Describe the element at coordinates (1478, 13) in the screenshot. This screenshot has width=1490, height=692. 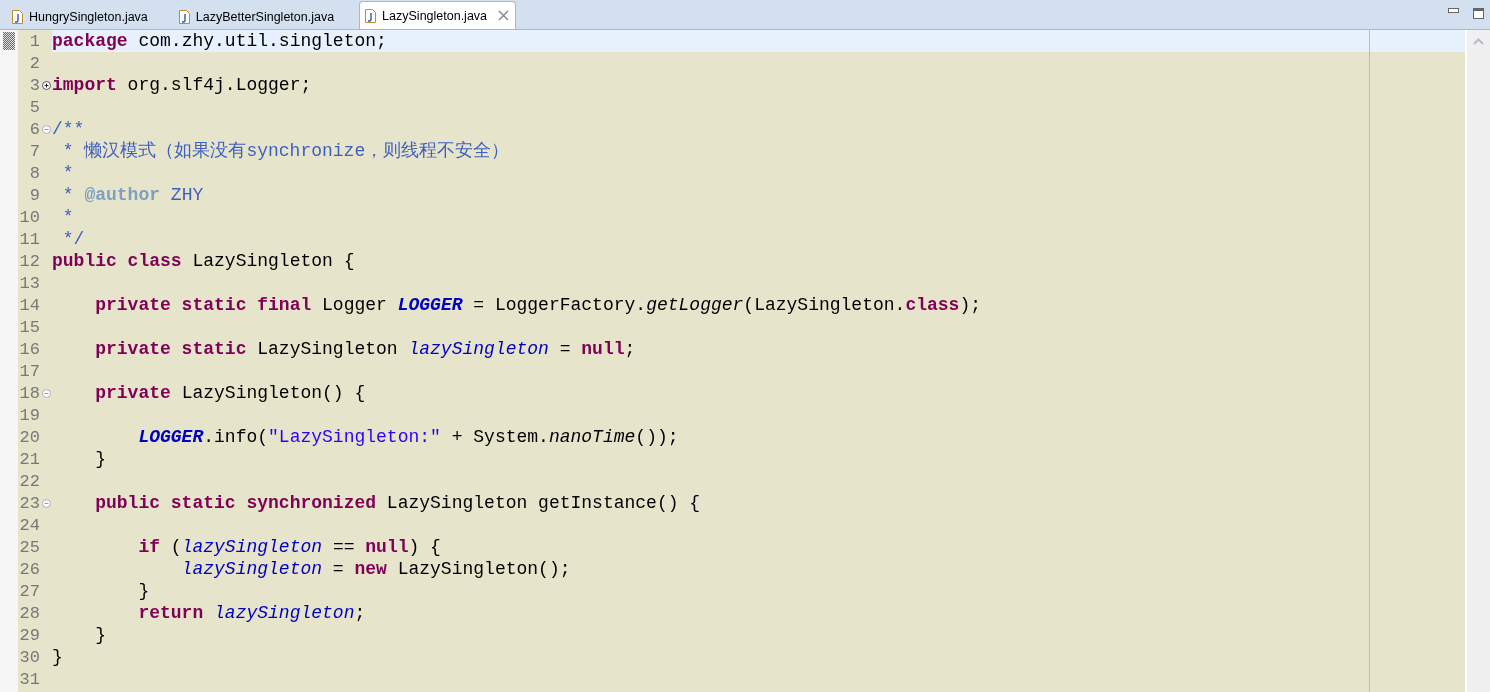
I see `maximize-icon` at that location.